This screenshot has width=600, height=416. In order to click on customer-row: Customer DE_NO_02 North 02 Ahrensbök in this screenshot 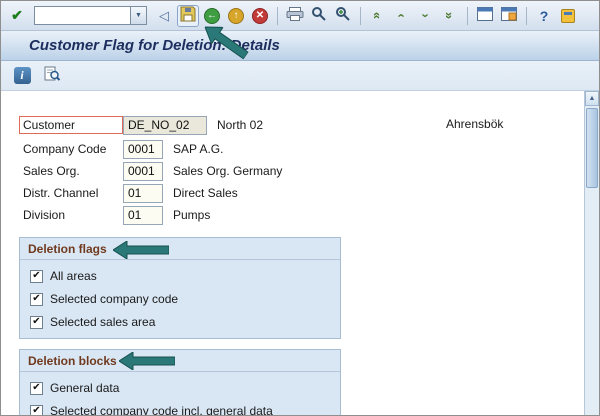, I will do `click(299, 125)`.